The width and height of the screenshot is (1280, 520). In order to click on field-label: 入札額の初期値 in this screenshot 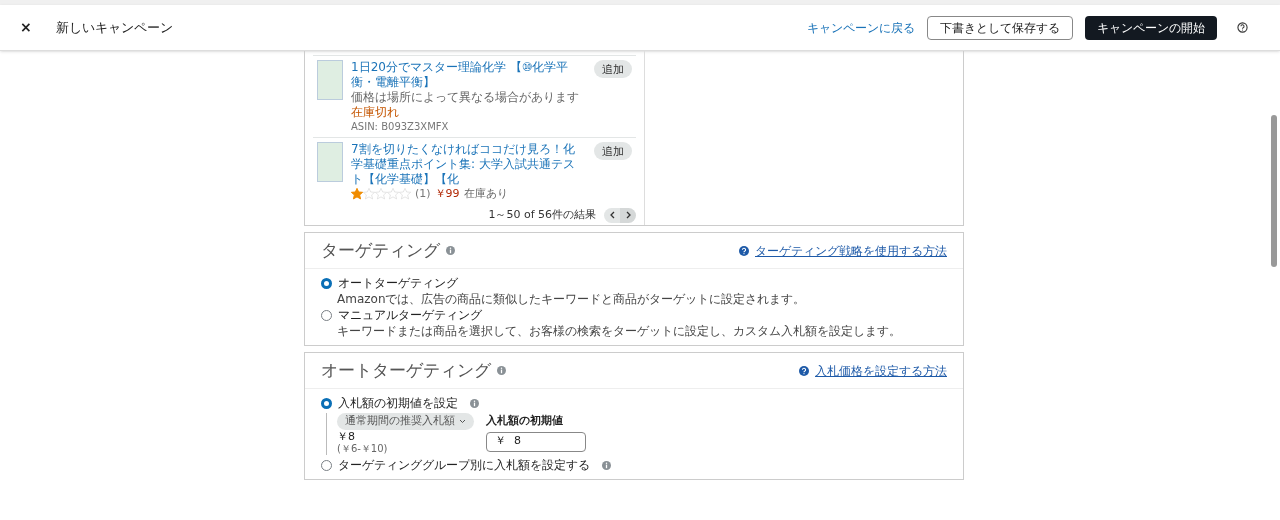, I will do `click(525, 421)`.